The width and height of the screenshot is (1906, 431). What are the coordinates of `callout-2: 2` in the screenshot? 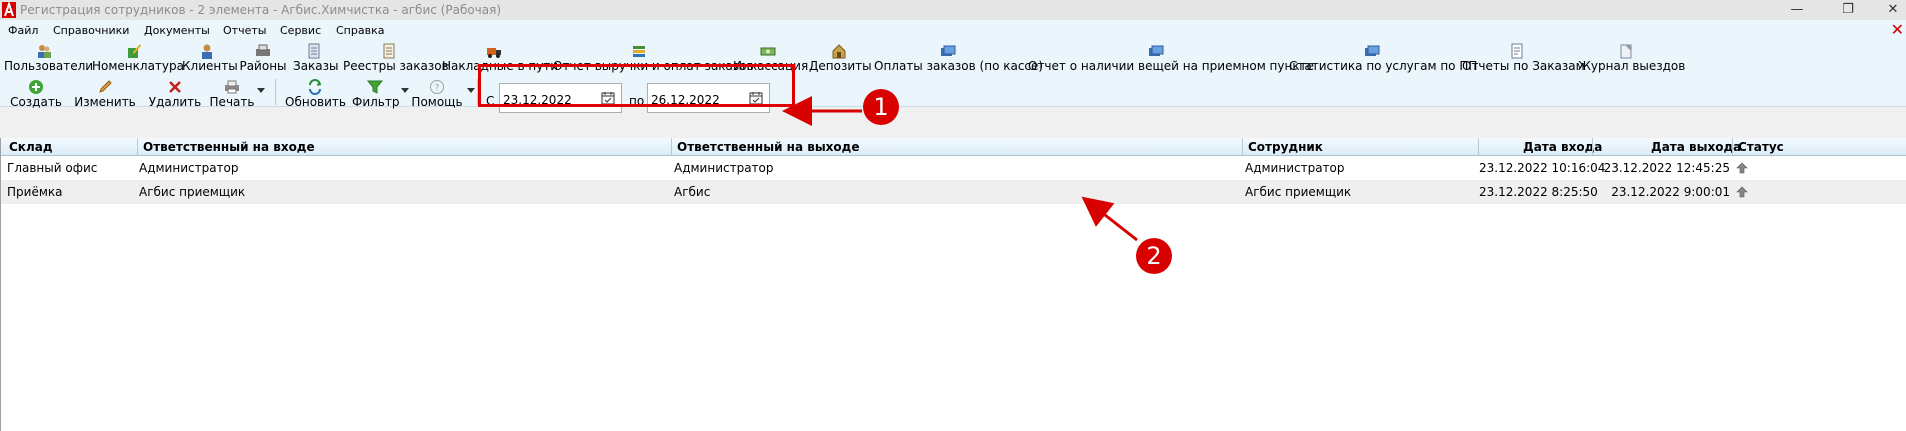 It's located at (1154, 256).